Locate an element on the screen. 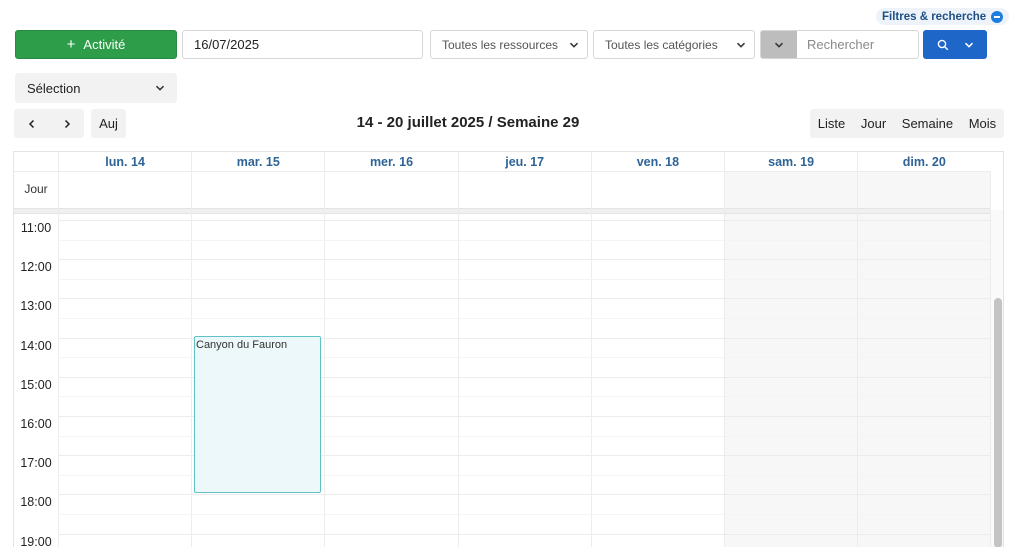  collapse-icon is located at coordinates (997, 16).